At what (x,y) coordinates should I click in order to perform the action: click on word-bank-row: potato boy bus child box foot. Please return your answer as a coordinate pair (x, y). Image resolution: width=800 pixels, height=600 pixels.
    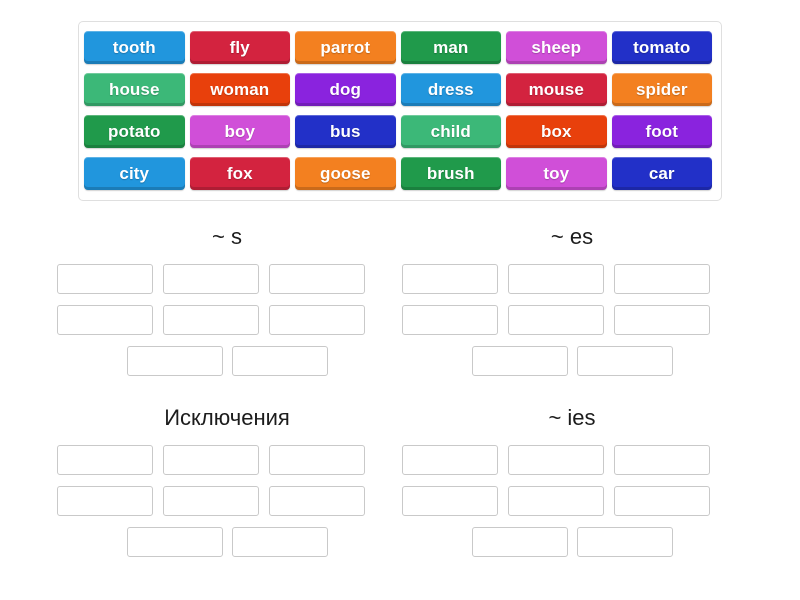
    Looking at the image, I should click on (400, 132).